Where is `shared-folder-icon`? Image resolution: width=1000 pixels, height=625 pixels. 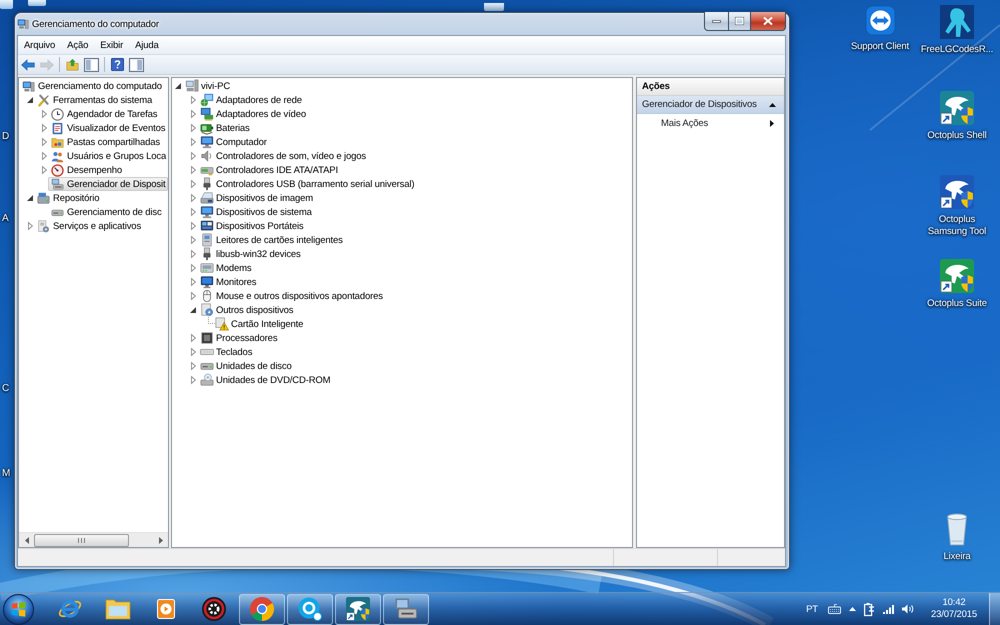 shared-folder-icon is located at coordinates (57, 142).